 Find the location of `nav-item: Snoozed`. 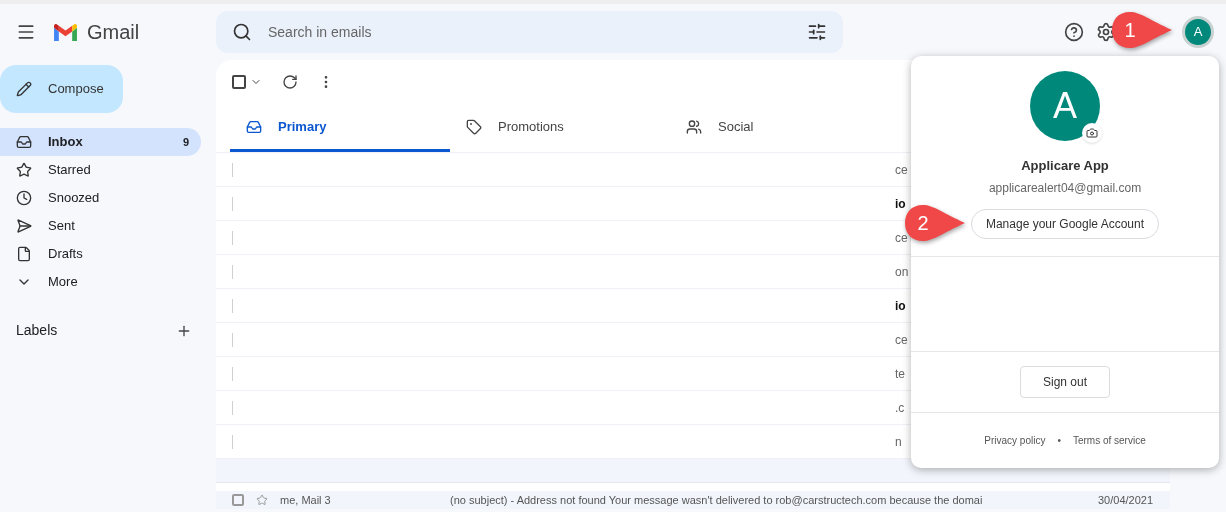

nav-item: Snoozed is located at coordinates (100, 198).